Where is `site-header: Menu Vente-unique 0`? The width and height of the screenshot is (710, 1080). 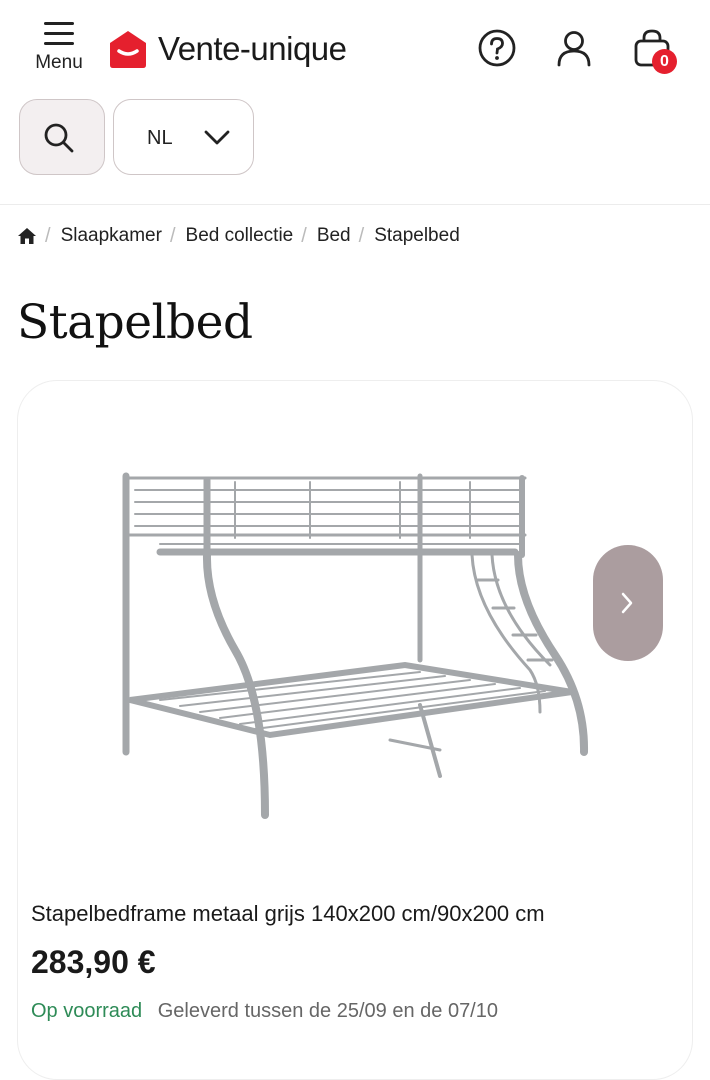
site-header: Menu Vente-unique 0 is located at coordinates (355, 48).